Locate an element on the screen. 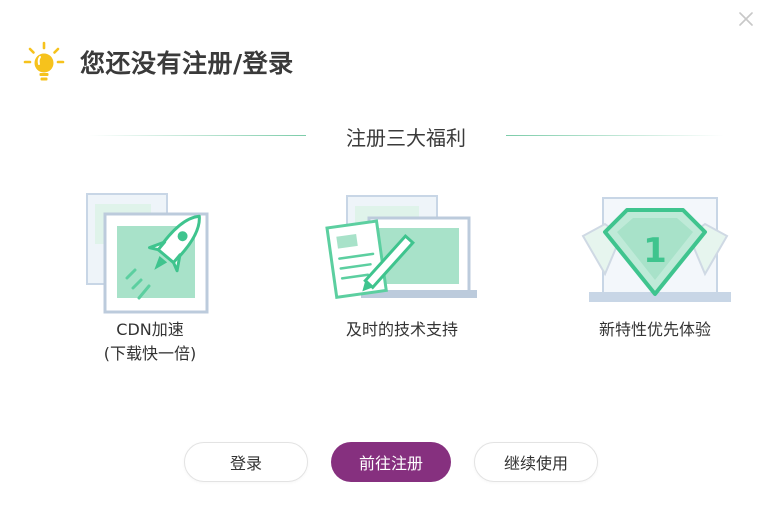  benefit-cdn-label: CDN加速 is located at coordinates (150, 329).